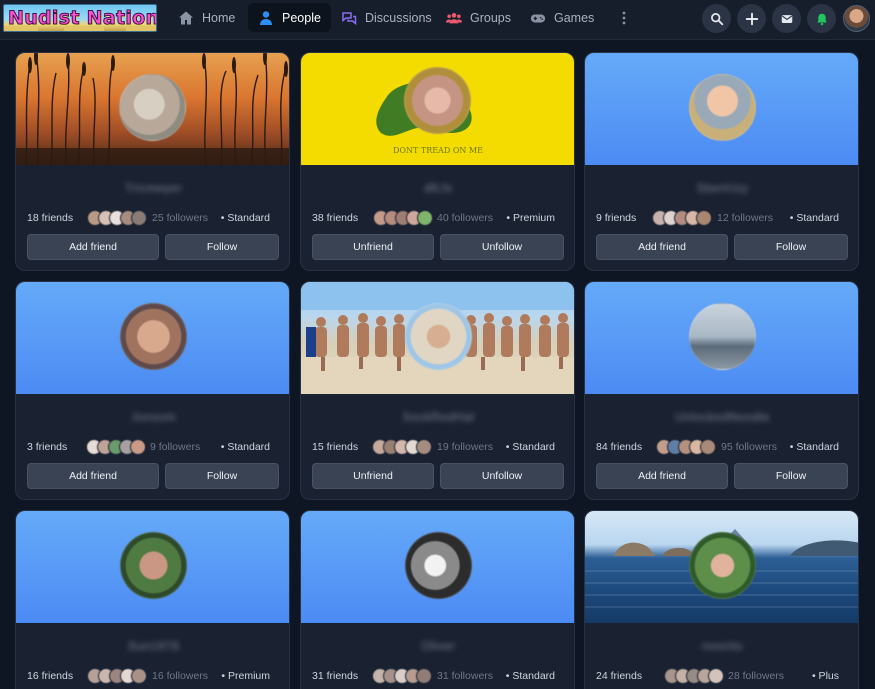 The height and width of the screenshot is (689, 875). What do you see at coordinates (152, 188) in the screenshot?
I see `person-name: Tricmeyer` at bounding box center [152, 188].